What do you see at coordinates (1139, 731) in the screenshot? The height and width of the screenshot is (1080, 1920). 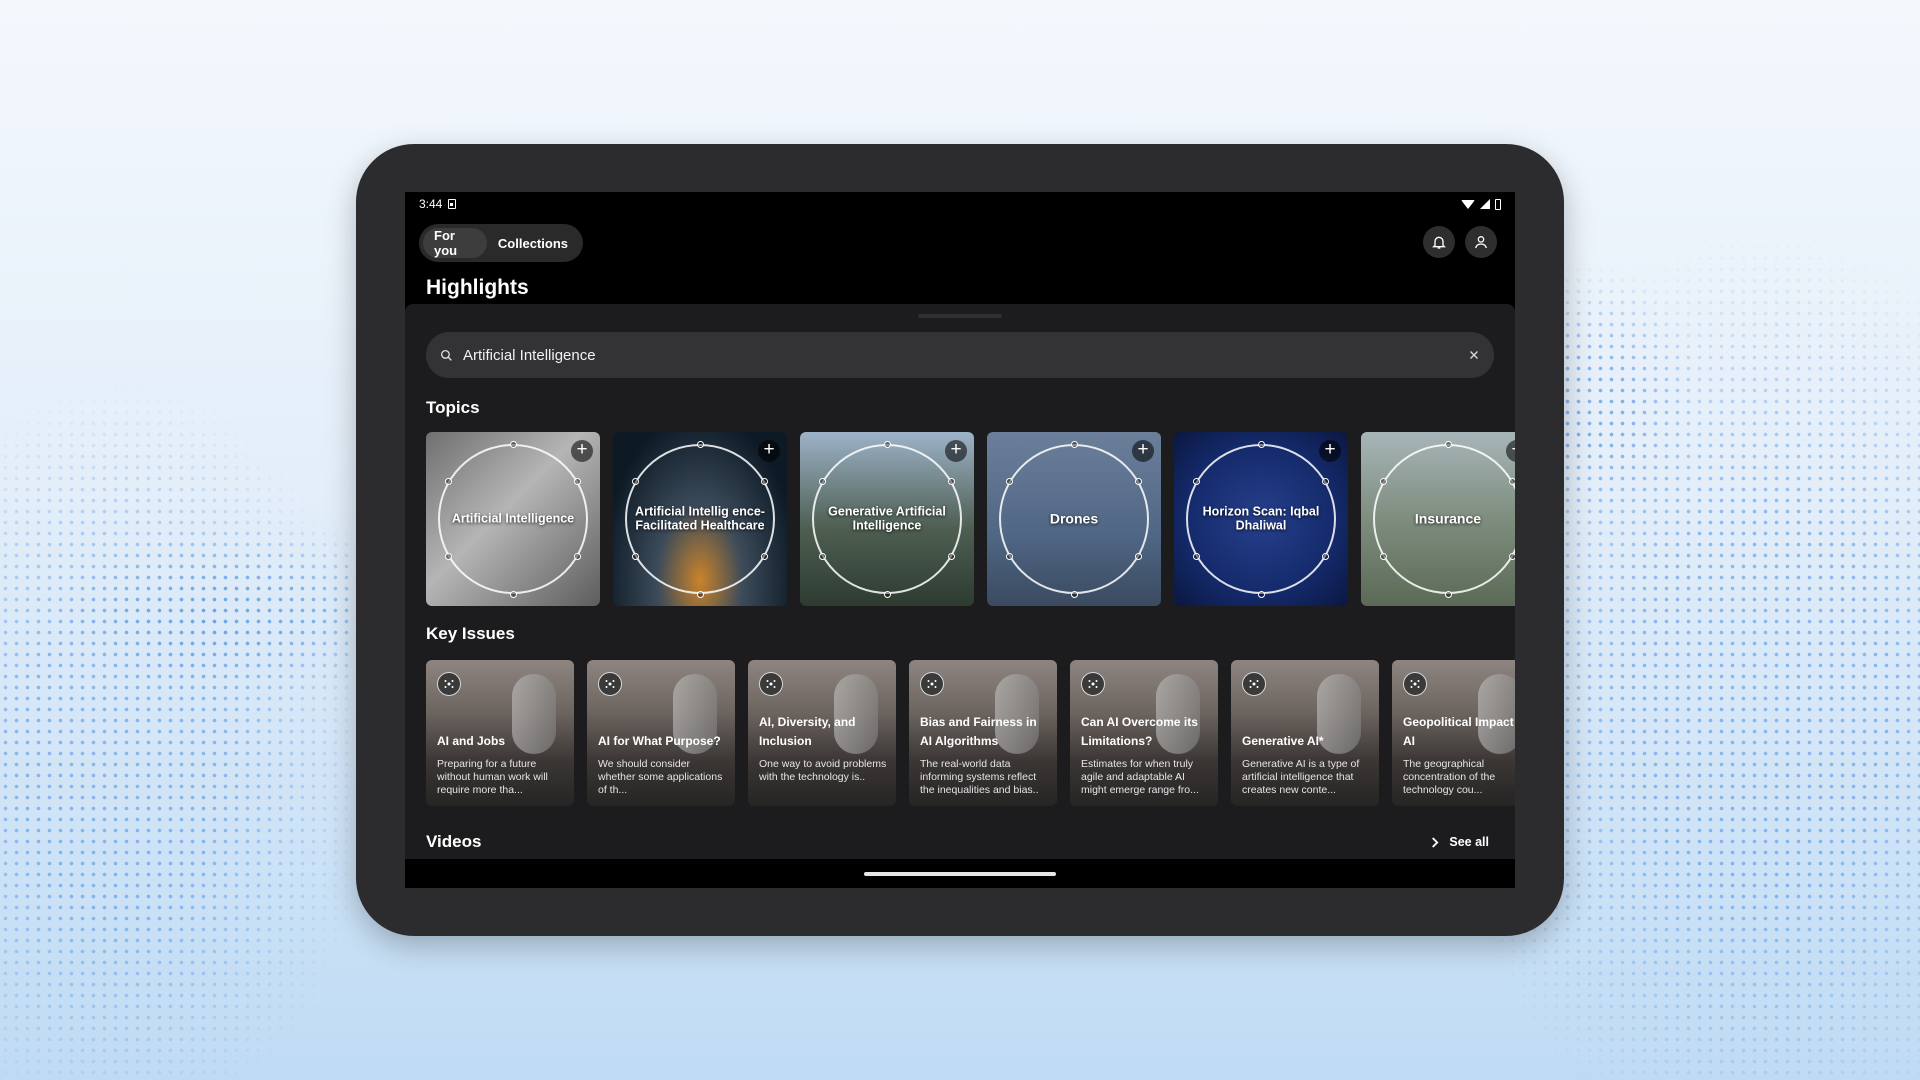 I see `key-issue-title: Can AI Overcome its Limitations?` at bounding box center [1139, 731].